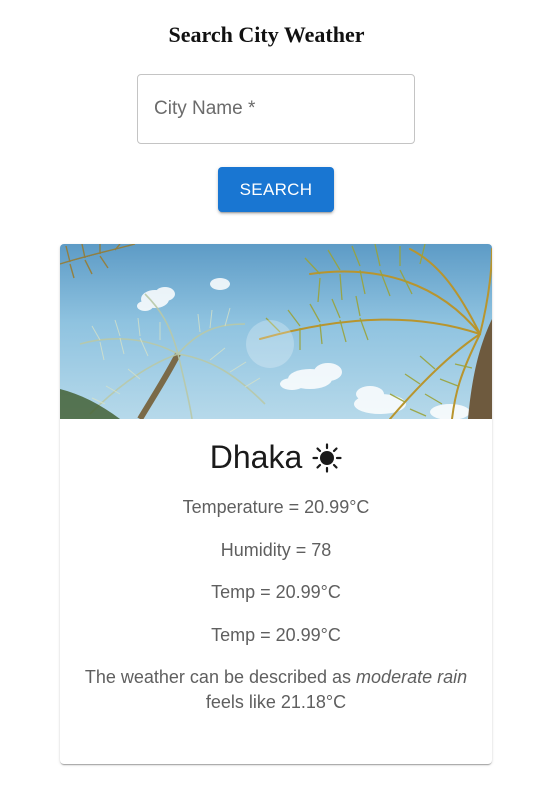  I want to click on feels-like-text: feels like 21.18°C, so click(276, 702).